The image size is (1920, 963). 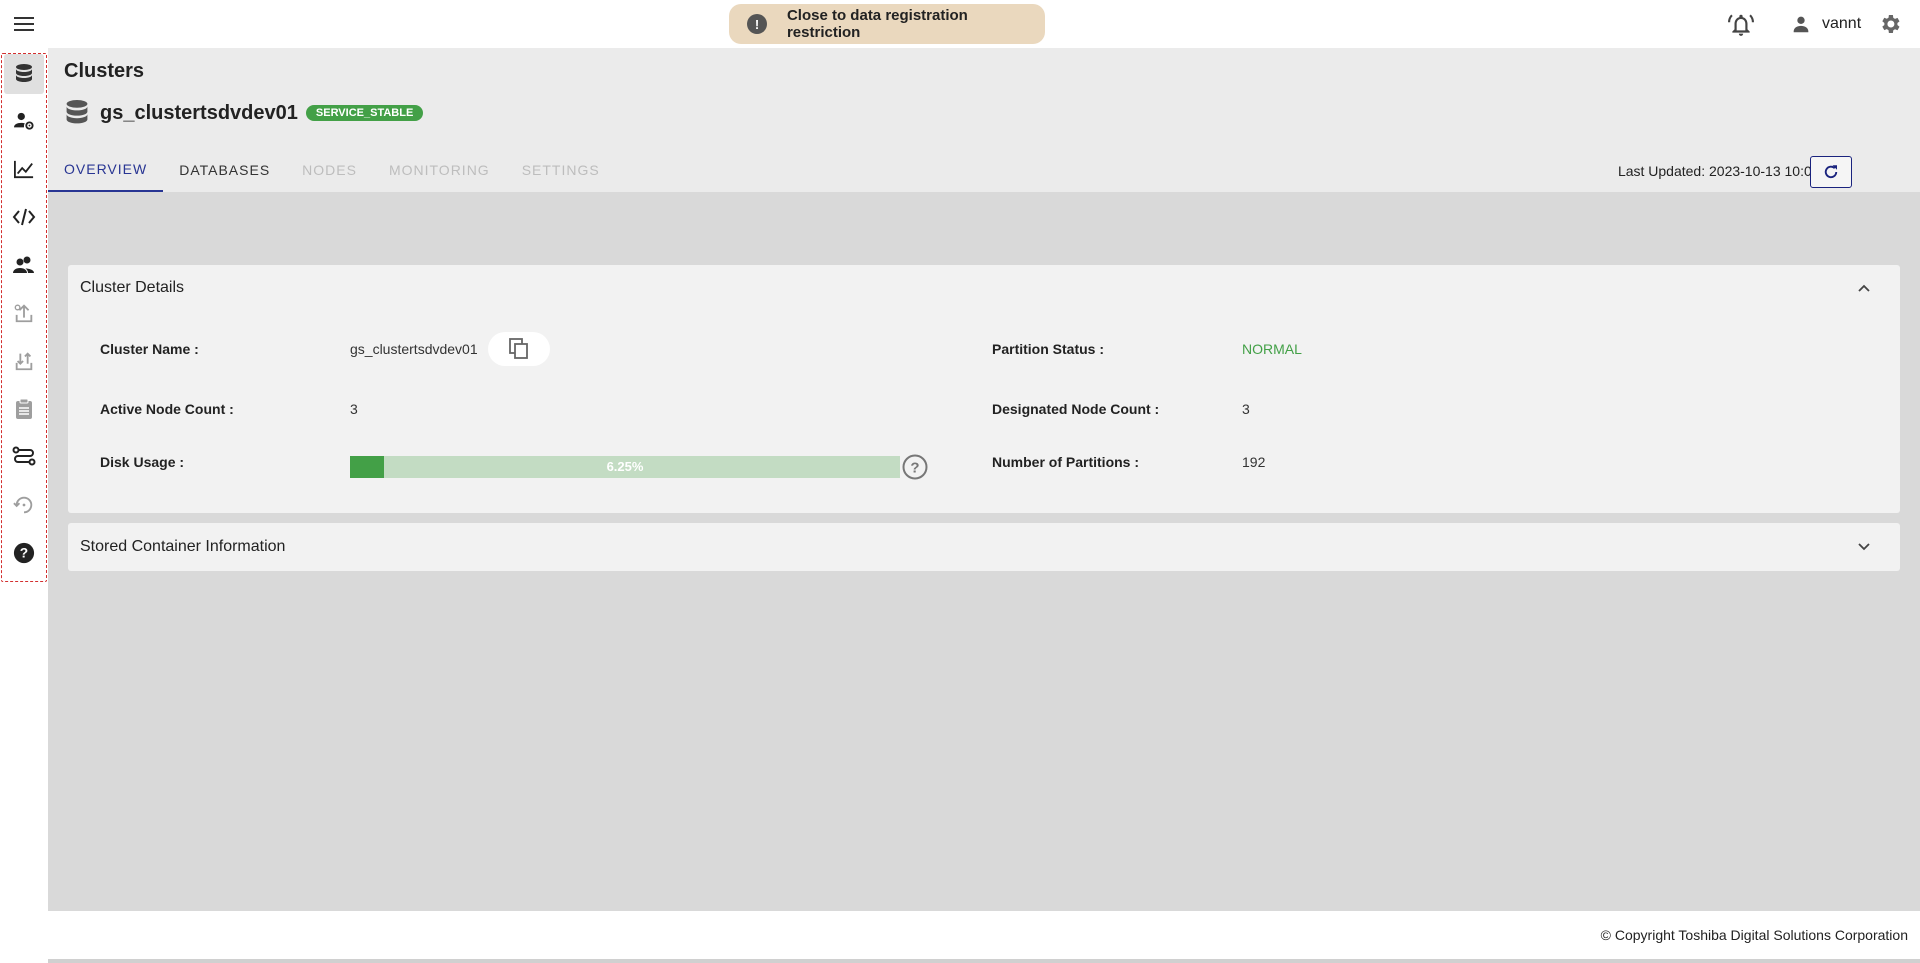 I want to click on cluster-details-title: Cluster Details, so click(x=132, y=287).